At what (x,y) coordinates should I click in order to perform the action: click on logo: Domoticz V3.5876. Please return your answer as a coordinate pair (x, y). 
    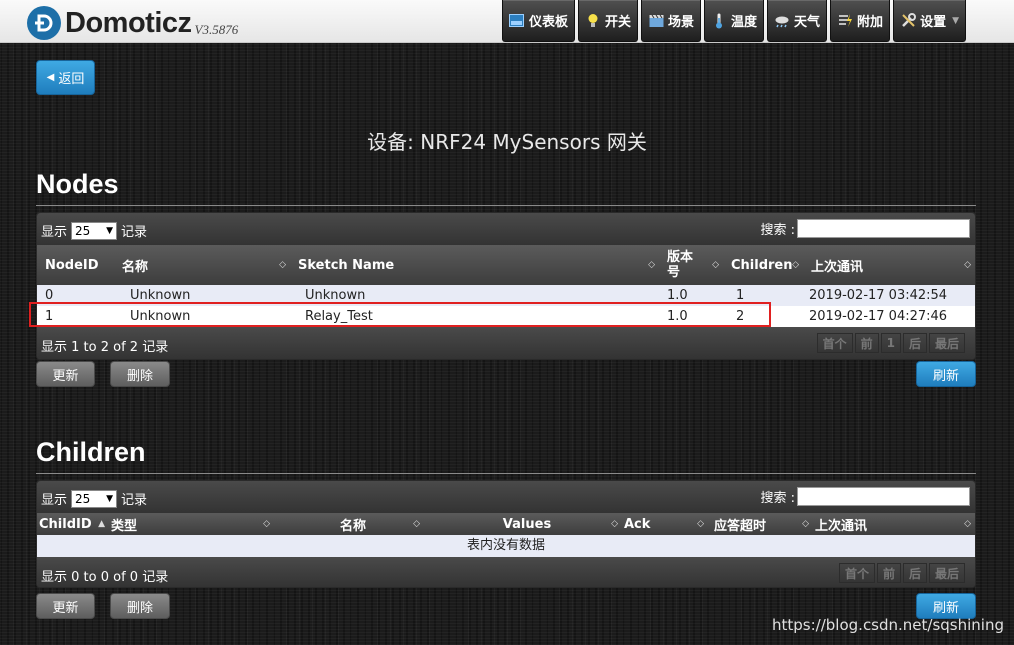
    Looking at the image, I should click on (132, 23).